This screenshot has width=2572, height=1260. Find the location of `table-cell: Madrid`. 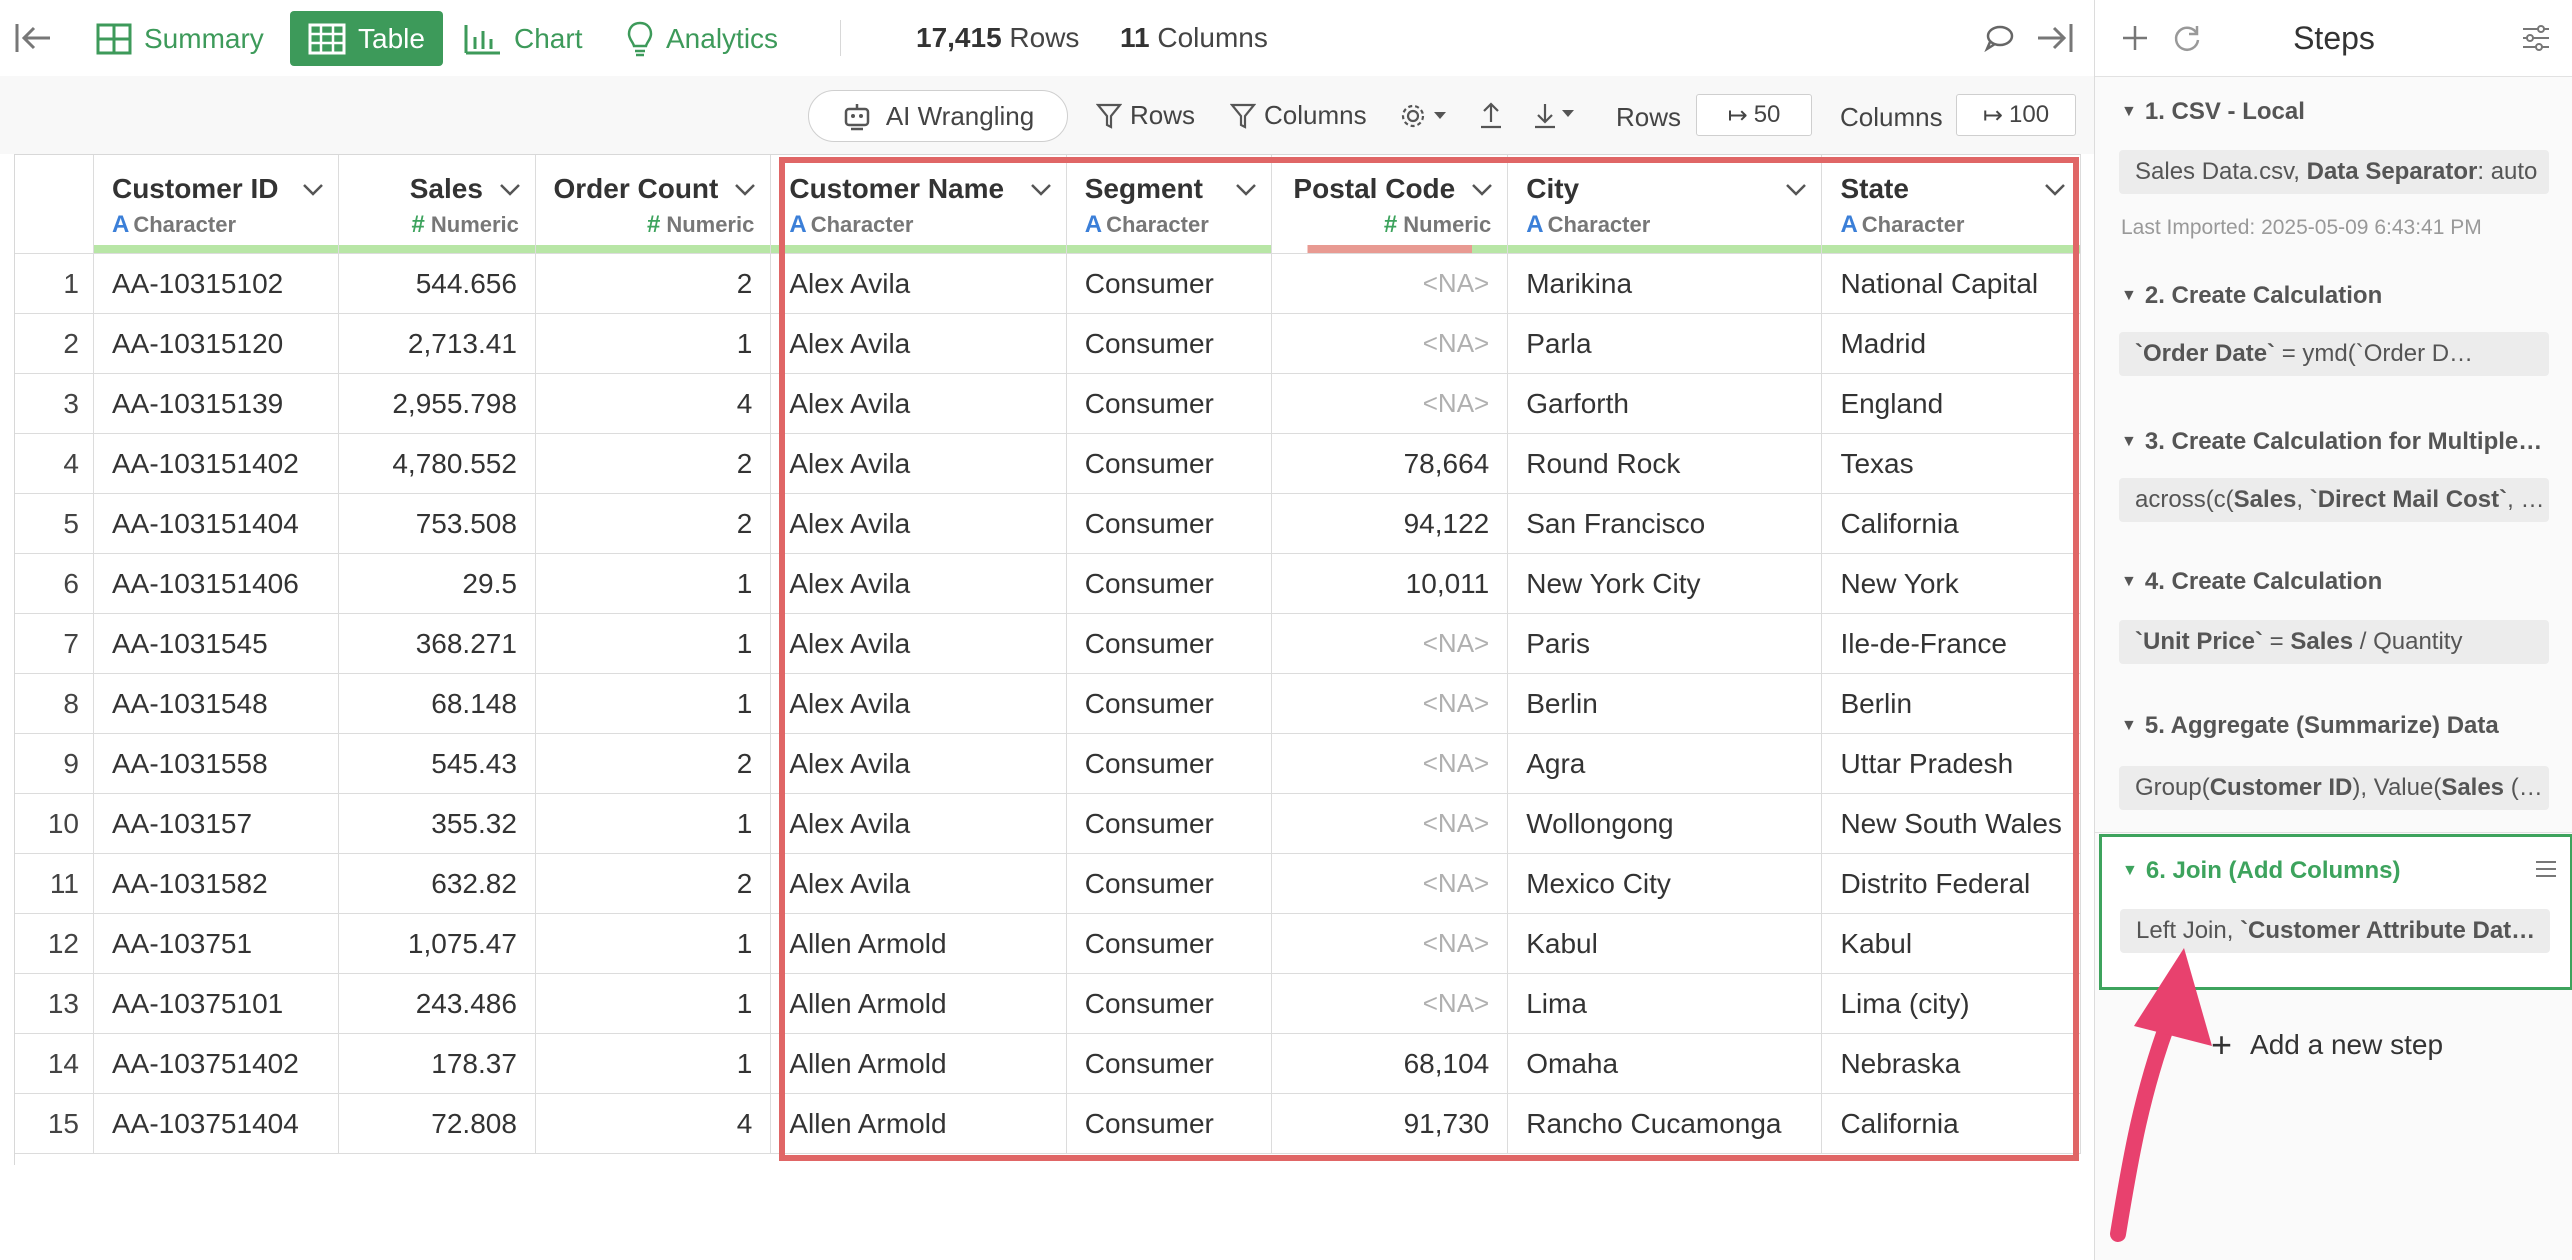

table-cell: Madrid is located at coordinates (1951, 343).